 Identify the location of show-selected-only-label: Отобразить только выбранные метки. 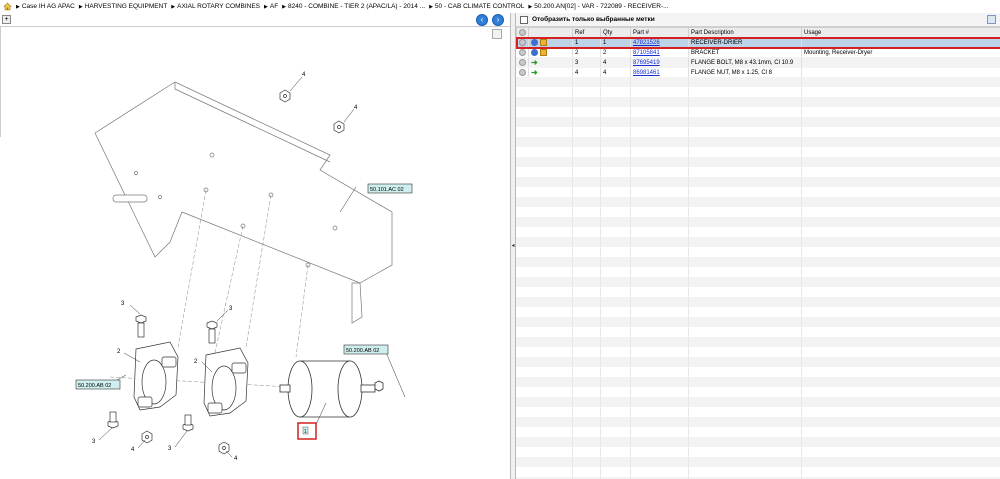
(593, 19).